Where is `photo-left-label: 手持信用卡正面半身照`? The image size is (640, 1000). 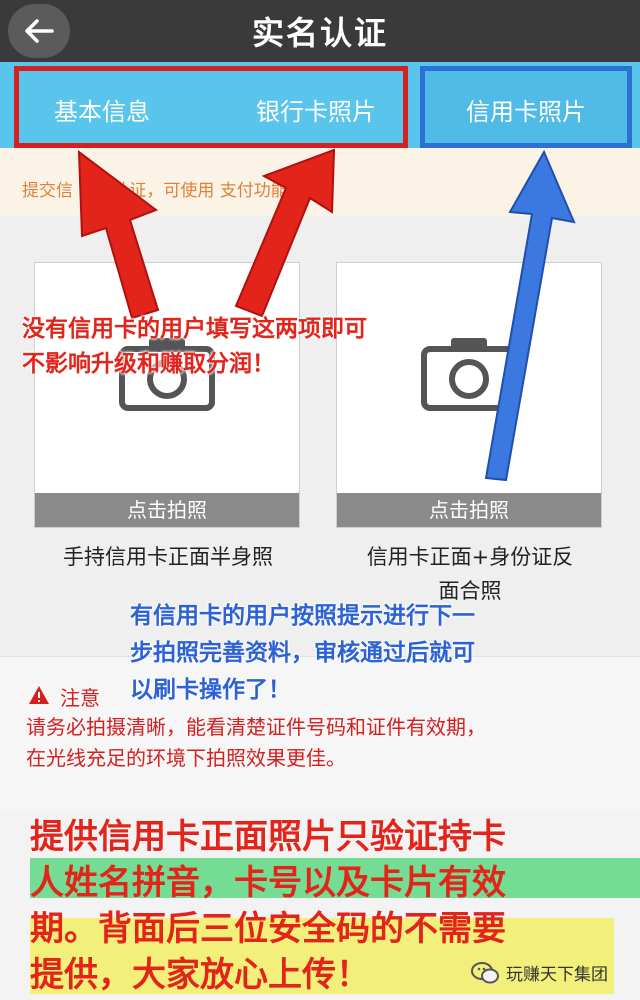 photo-left-label: 手持信用卡正面半身照 is located at coordinates (168, 557).